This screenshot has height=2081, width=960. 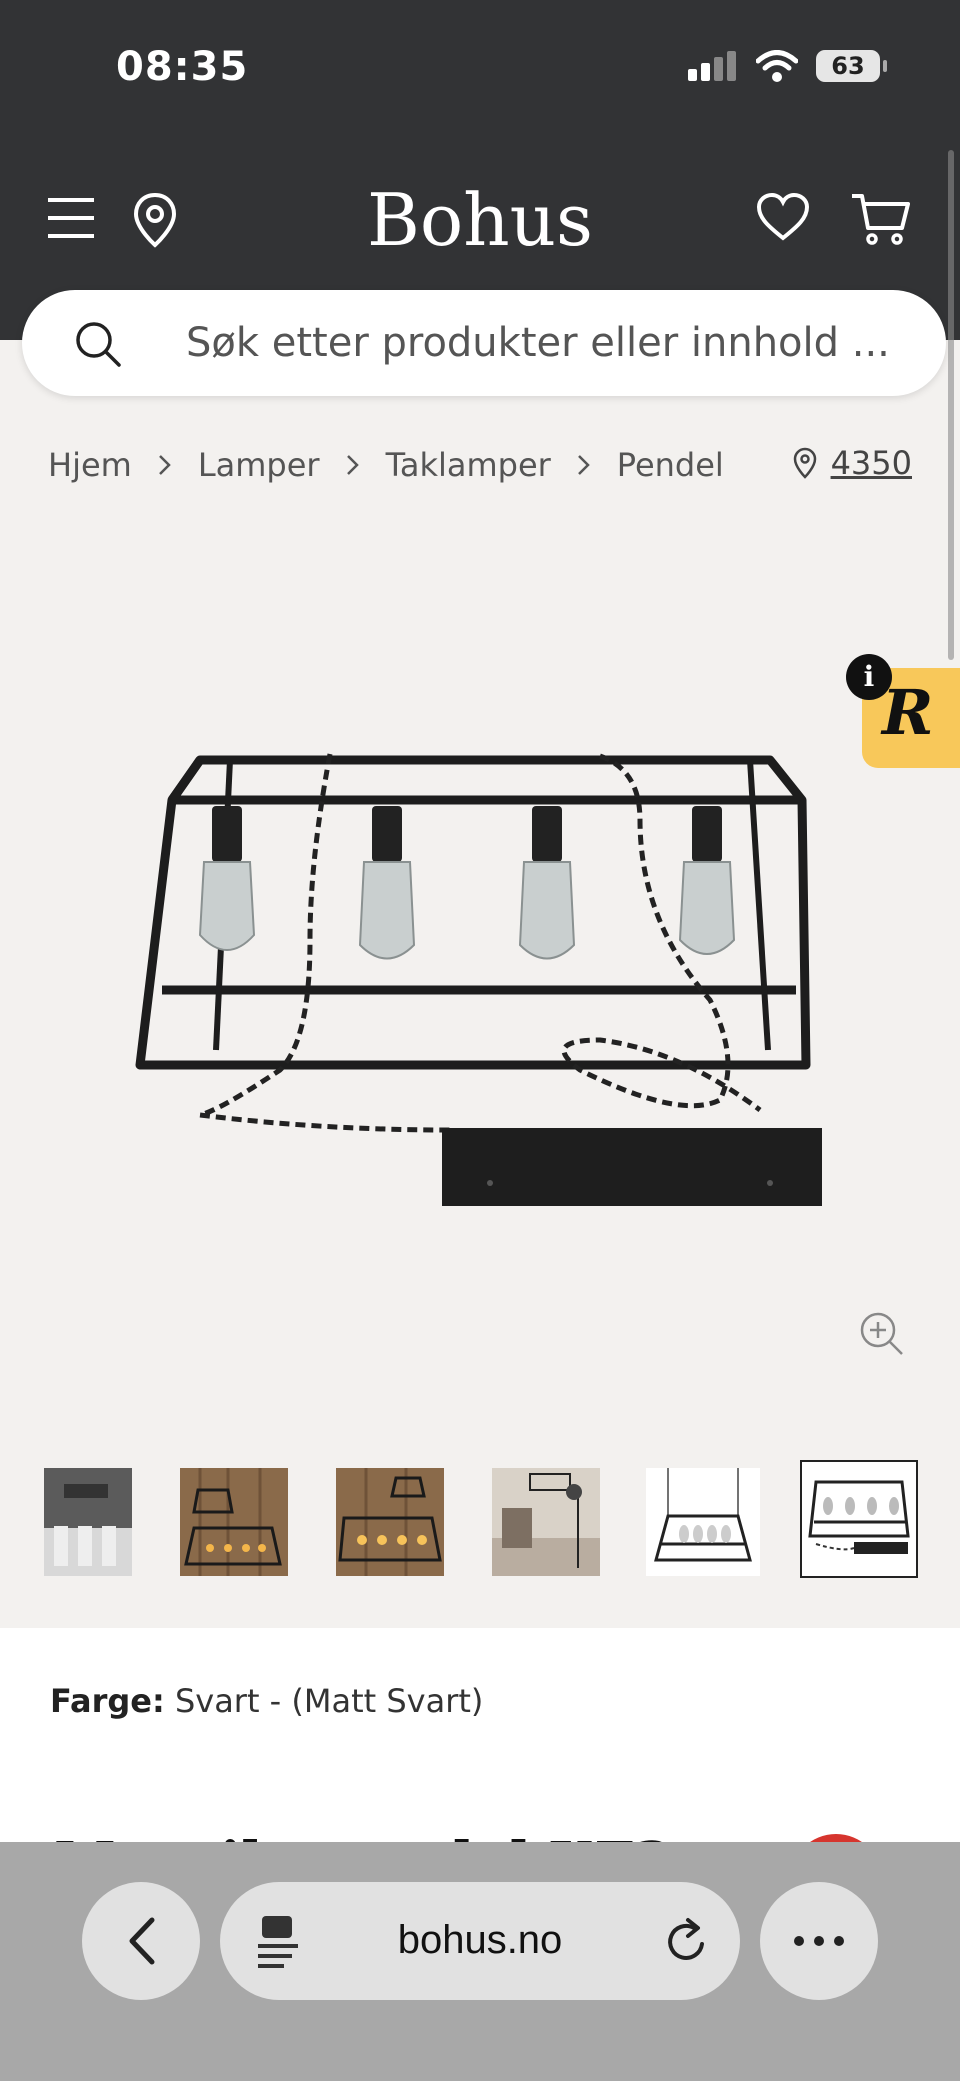 What do you see at coordinates (107, 1701) in the screenshot?
I see `color-label: Farge:` at bounding box center [107, 1701].